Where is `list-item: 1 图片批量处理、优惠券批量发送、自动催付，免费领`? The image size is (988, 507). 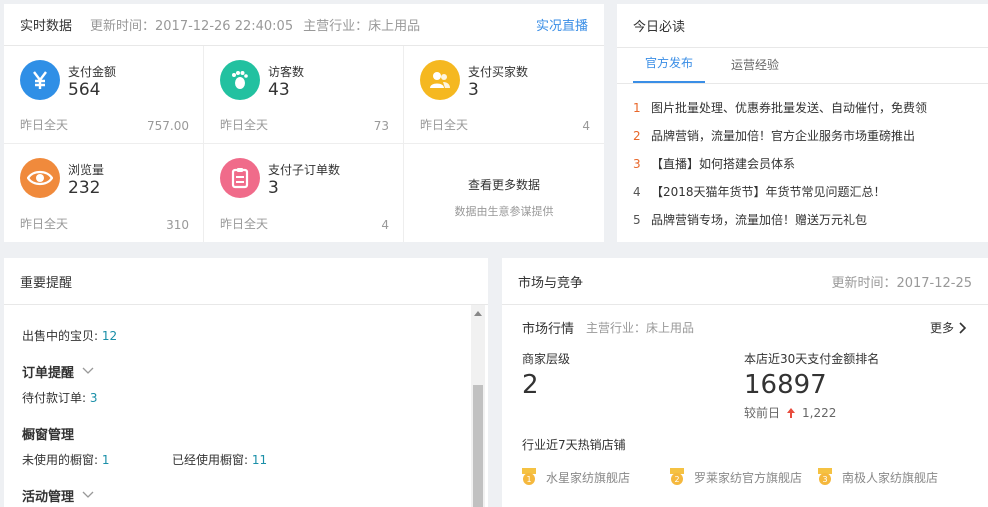 list-item: 1 图片批量处理、优惠券批量发送、自动催付，免费领 is located at coordinates (802, 108).